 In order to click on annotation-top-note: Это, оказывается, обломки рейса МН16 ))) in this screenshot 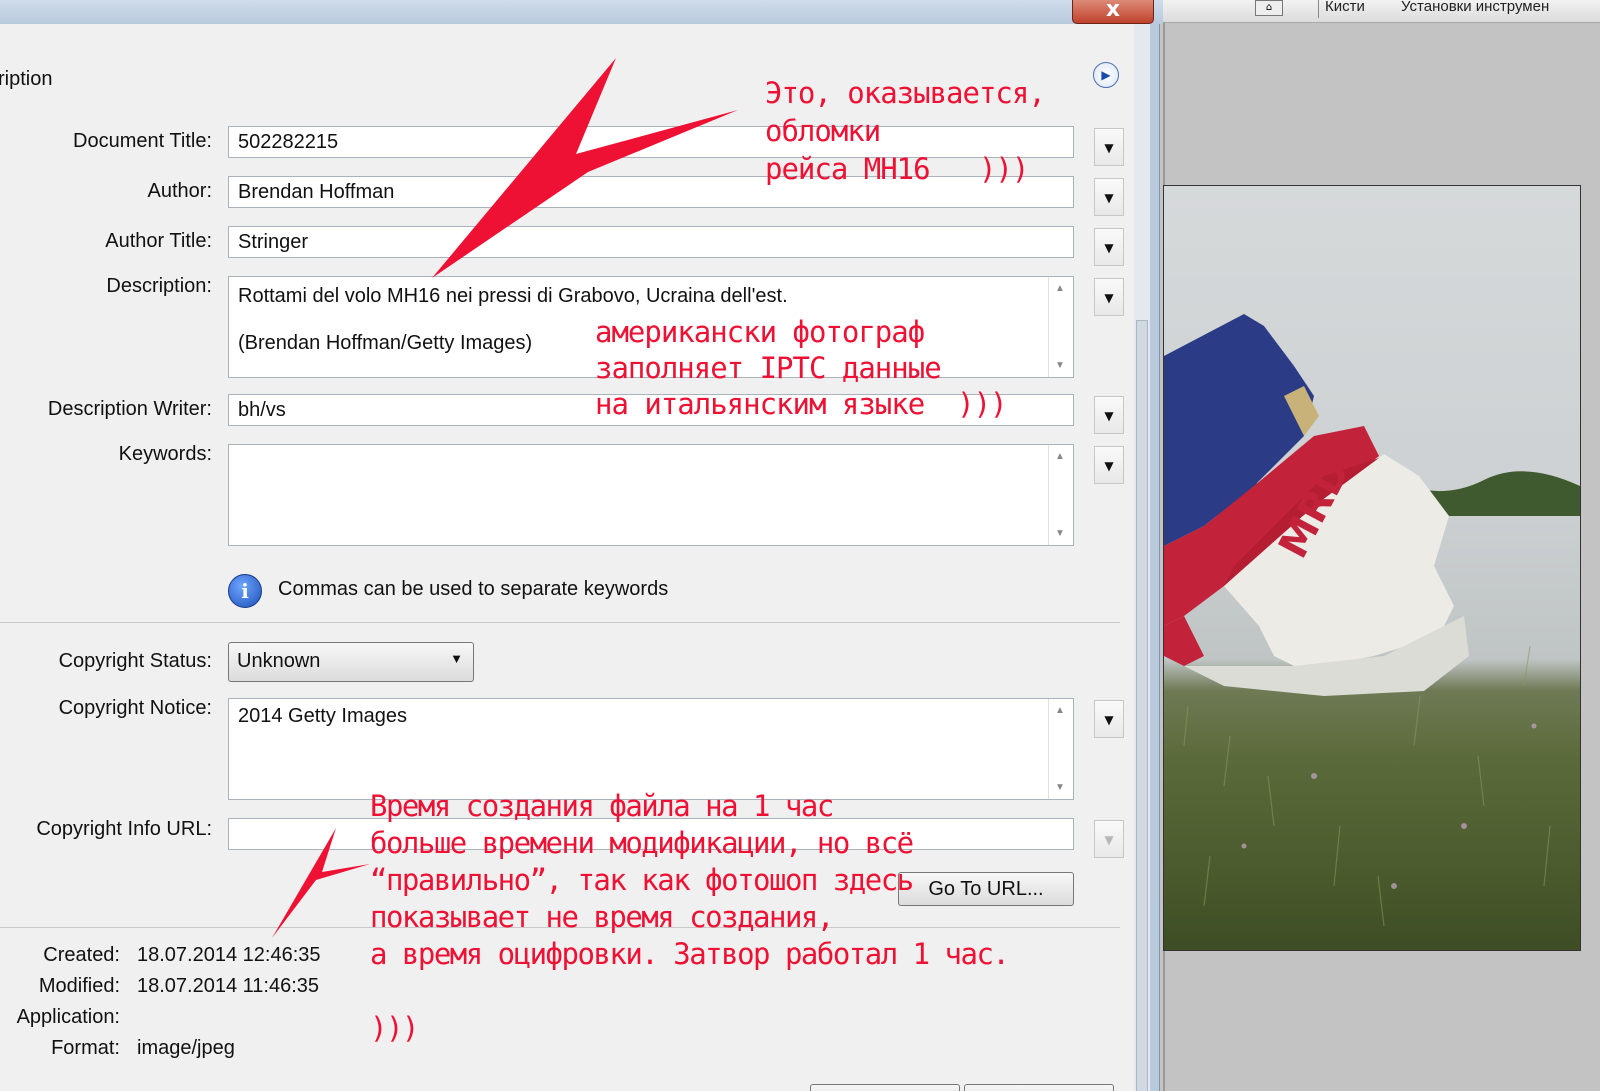, I will do `click(905, 131)`.